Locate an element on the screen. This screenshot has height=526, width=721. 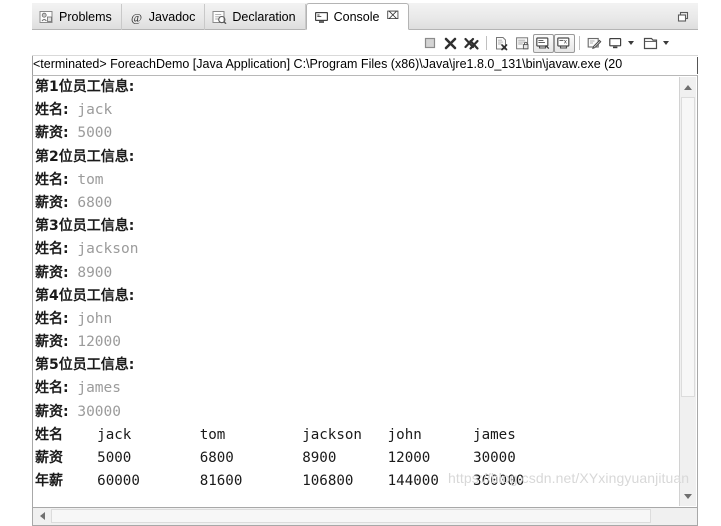
name-value: john is located at coordinates (90, 318).